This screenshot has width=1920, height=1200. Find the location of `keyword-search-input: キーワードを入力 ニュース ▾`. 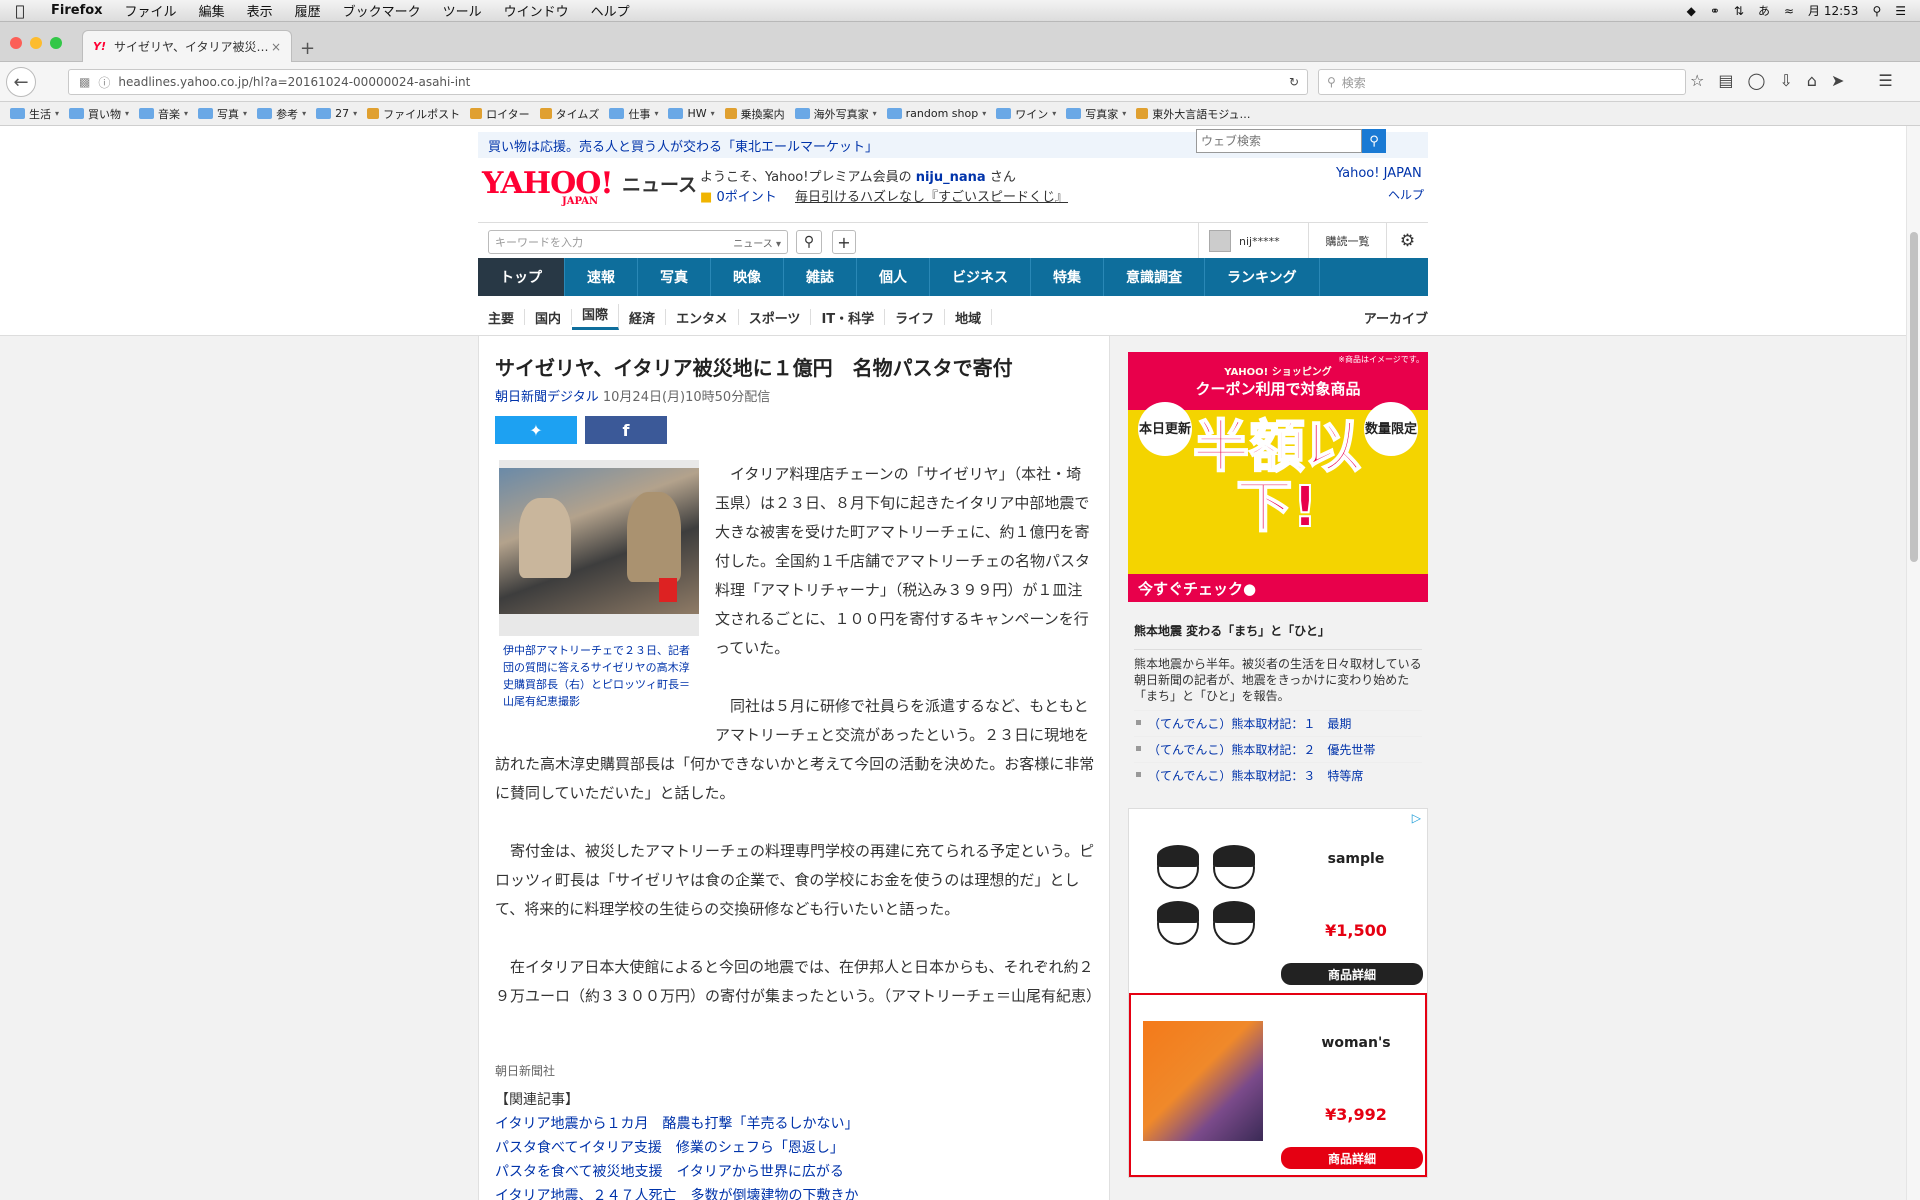

keyword-search-input: キーワードを入力 ニュース ▾ is located at coordinates (638, 242).